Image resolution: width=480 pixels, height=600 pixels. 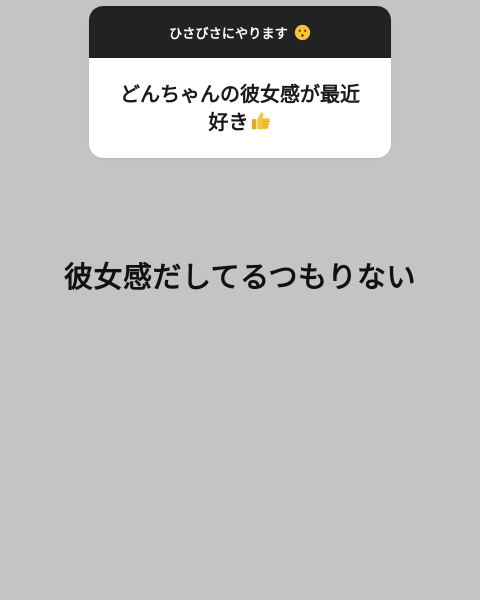 I want to click on question-sticker-header: ひさびさにやります, so click(x=240, y=32).